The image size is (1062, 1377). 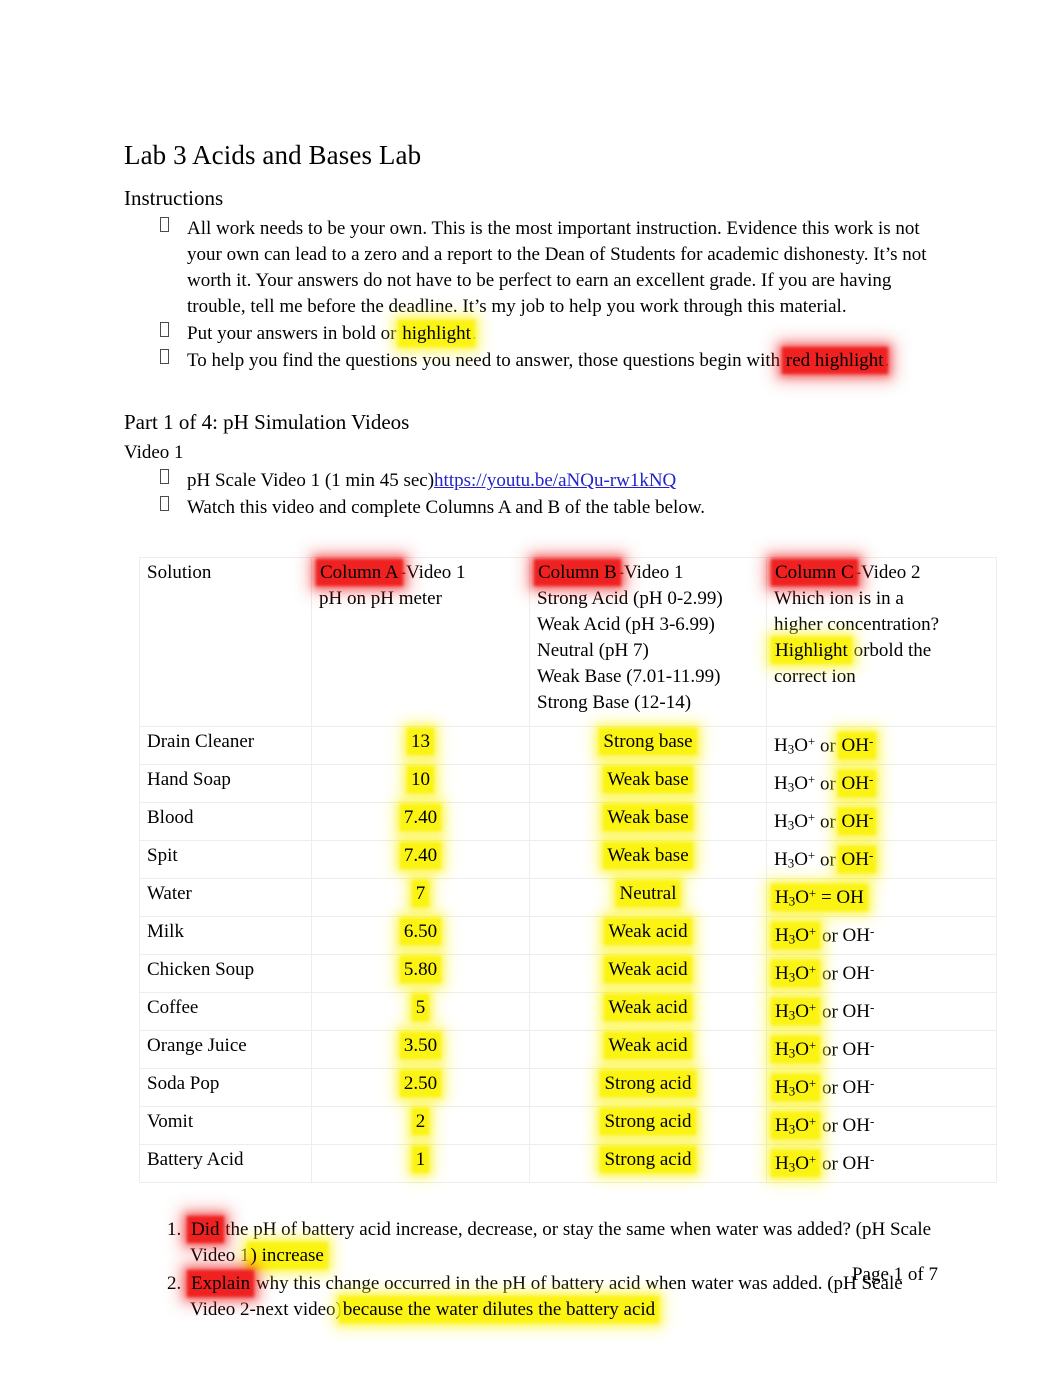 I want to click on cell-ph-value: 2.50, so click(x=420, y=1087).